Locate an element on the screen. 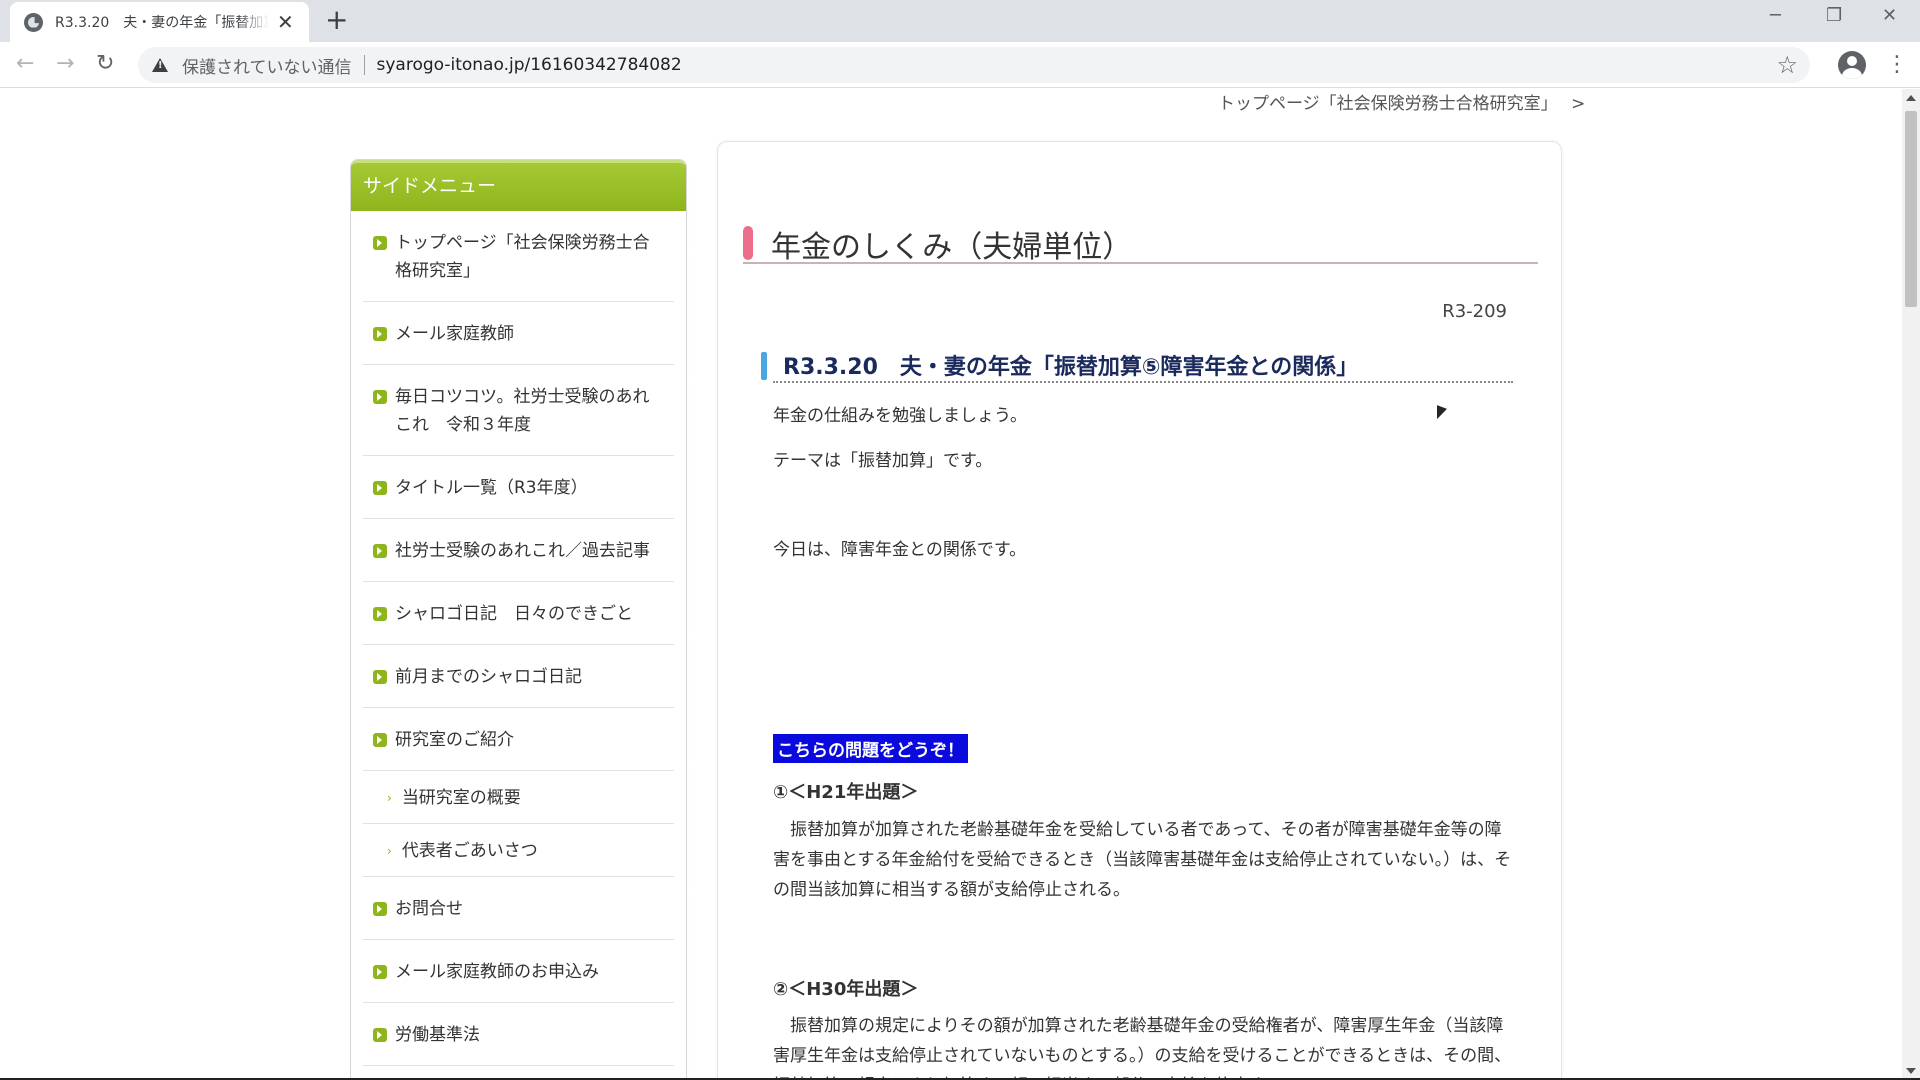 The image size is (1920, 1080). post-title-block: R3.3.20 夫・妻の年金「振替加算⑤障害年金との関係」 is located at coordinates (1137, 366).